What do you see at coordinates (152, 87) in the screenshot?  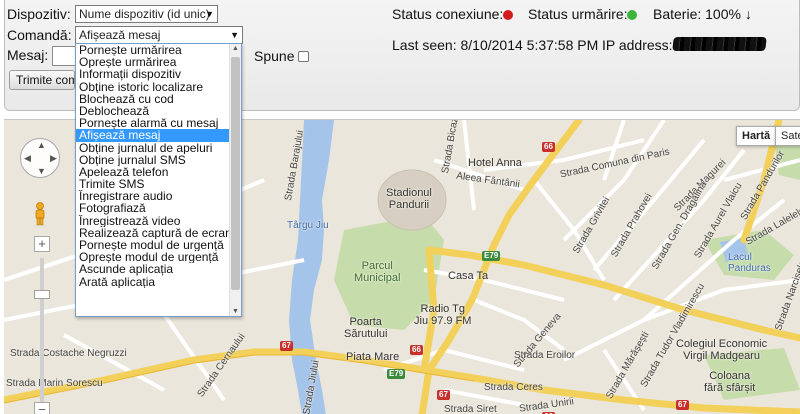 I see `command-option: Obține istoric localizare` at bounding box center [152, 87].